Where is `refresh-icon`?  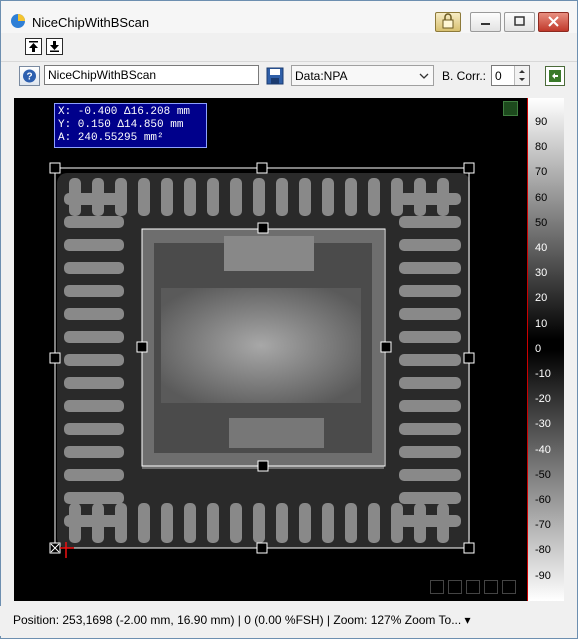
refresh-icon is located at coordinates (555, 76).